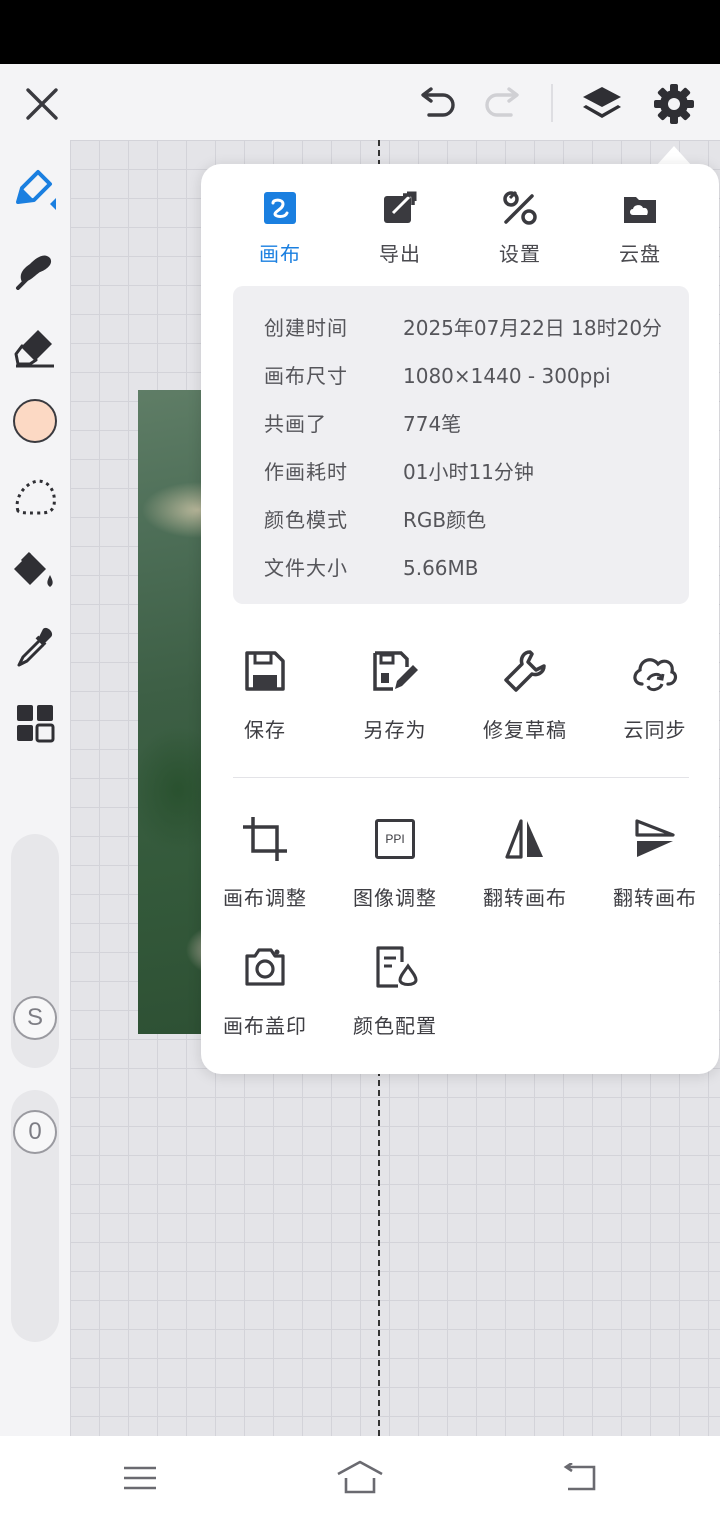 This screenshot has width=720, height=1520. Describe the element at coordinates (35, 269) in the screenshot. I see `smudge-tool-icon` at that location.